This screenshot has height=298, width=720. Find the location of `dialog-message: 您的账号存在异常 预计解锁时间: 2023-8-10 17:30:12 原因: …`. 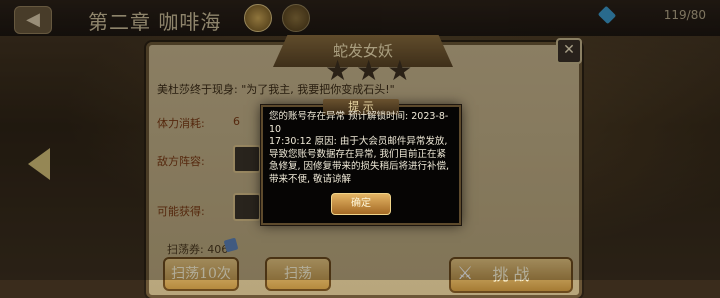

dialog-message: 您的账号存在异常 预计解锁时间: 2023-8-10 17:30:12 原因: … is located at coordinates (359, 148).